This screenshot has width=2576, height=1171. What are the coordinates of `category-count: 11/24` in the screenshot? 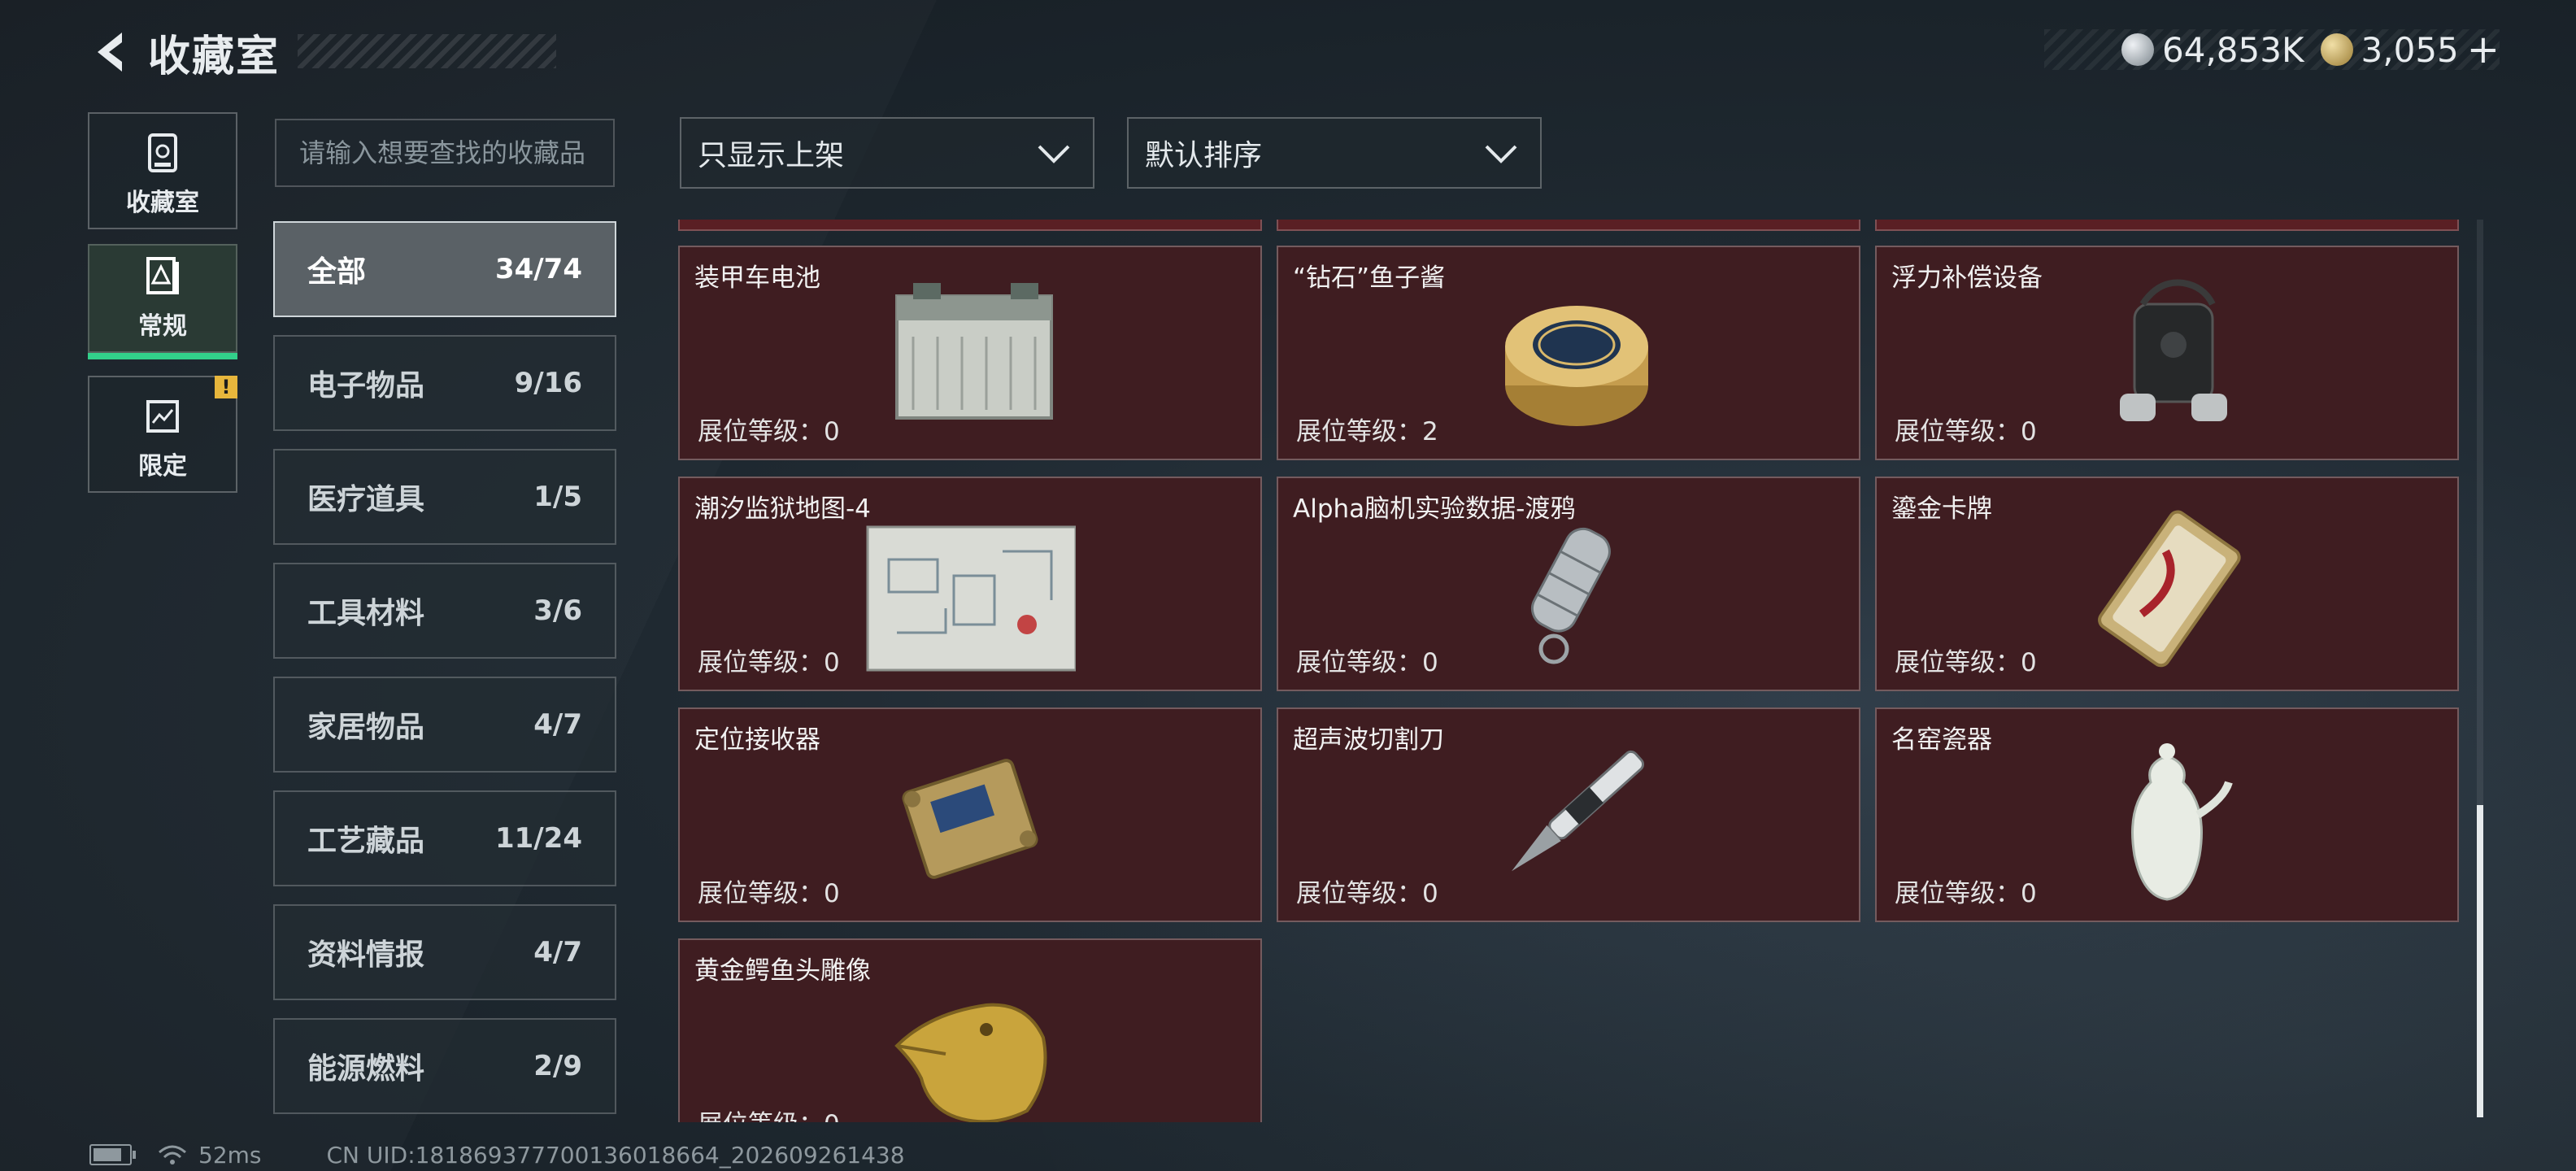 It's located at (538, 839).